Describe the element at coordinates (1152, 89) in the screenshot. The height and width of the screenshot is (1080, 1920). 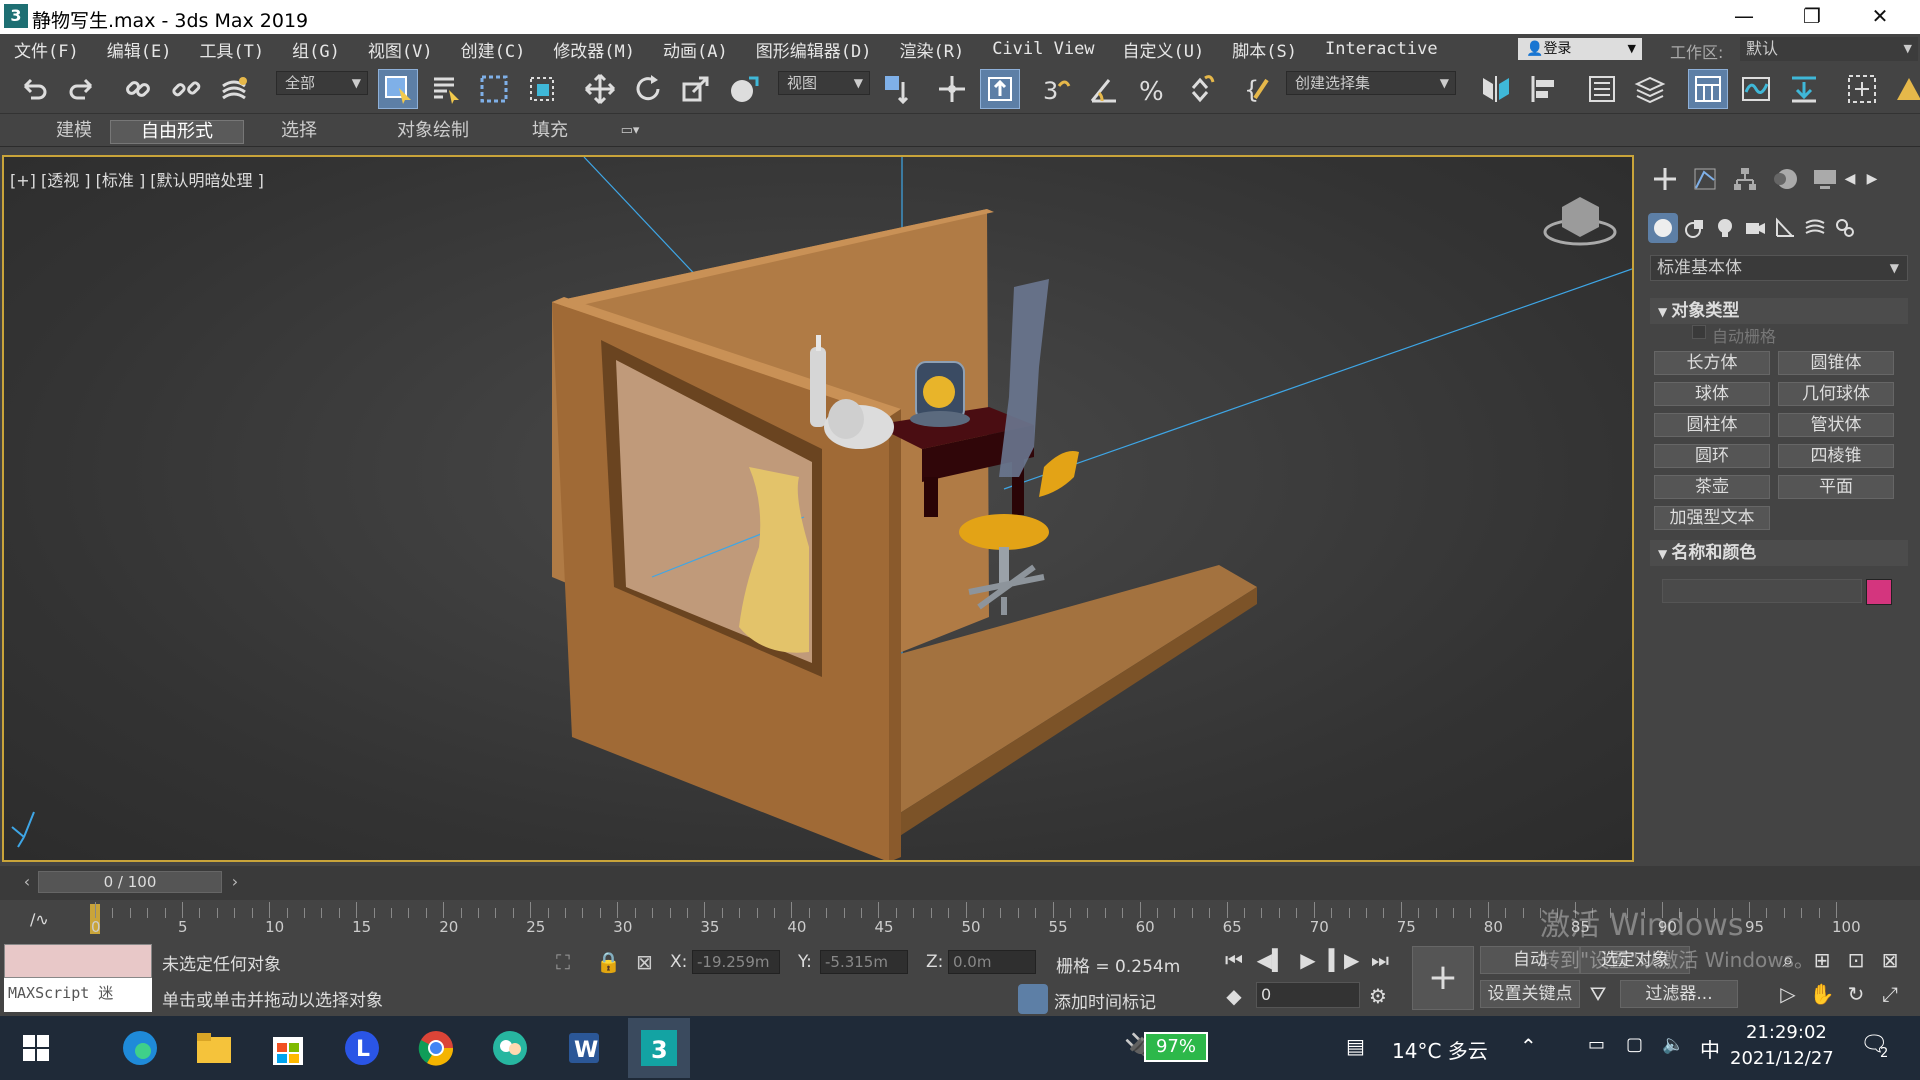
I see `percent-snap-icon: %` at that location.